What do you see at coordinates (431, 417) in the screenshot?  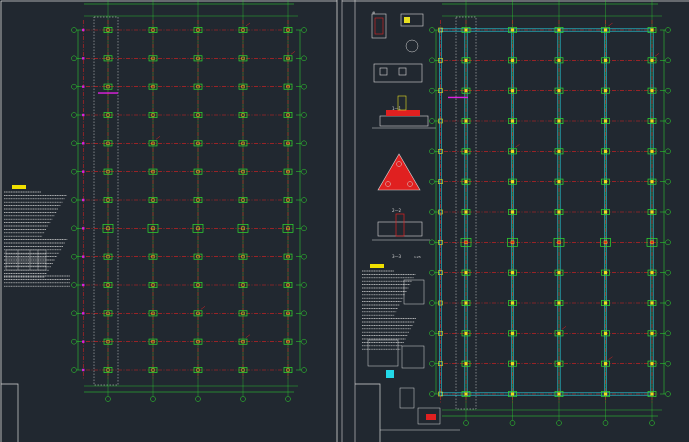 I see `detail-small-e-fill` at bounding box center [431, 417].